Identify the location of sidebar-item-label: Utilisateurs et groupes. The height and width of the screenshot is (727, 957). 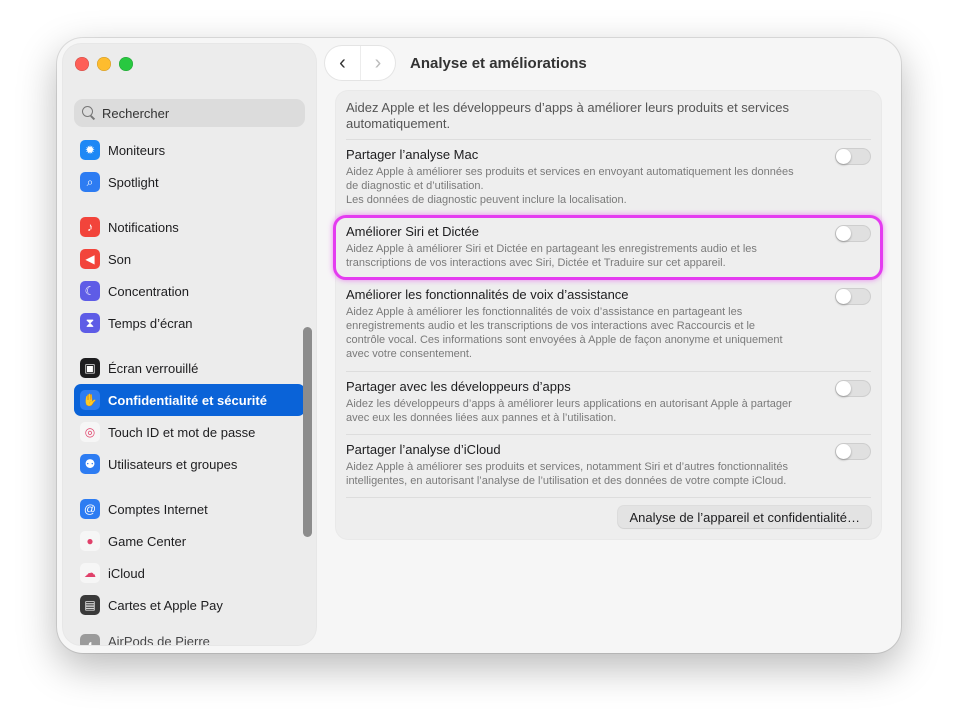
(173, 464).